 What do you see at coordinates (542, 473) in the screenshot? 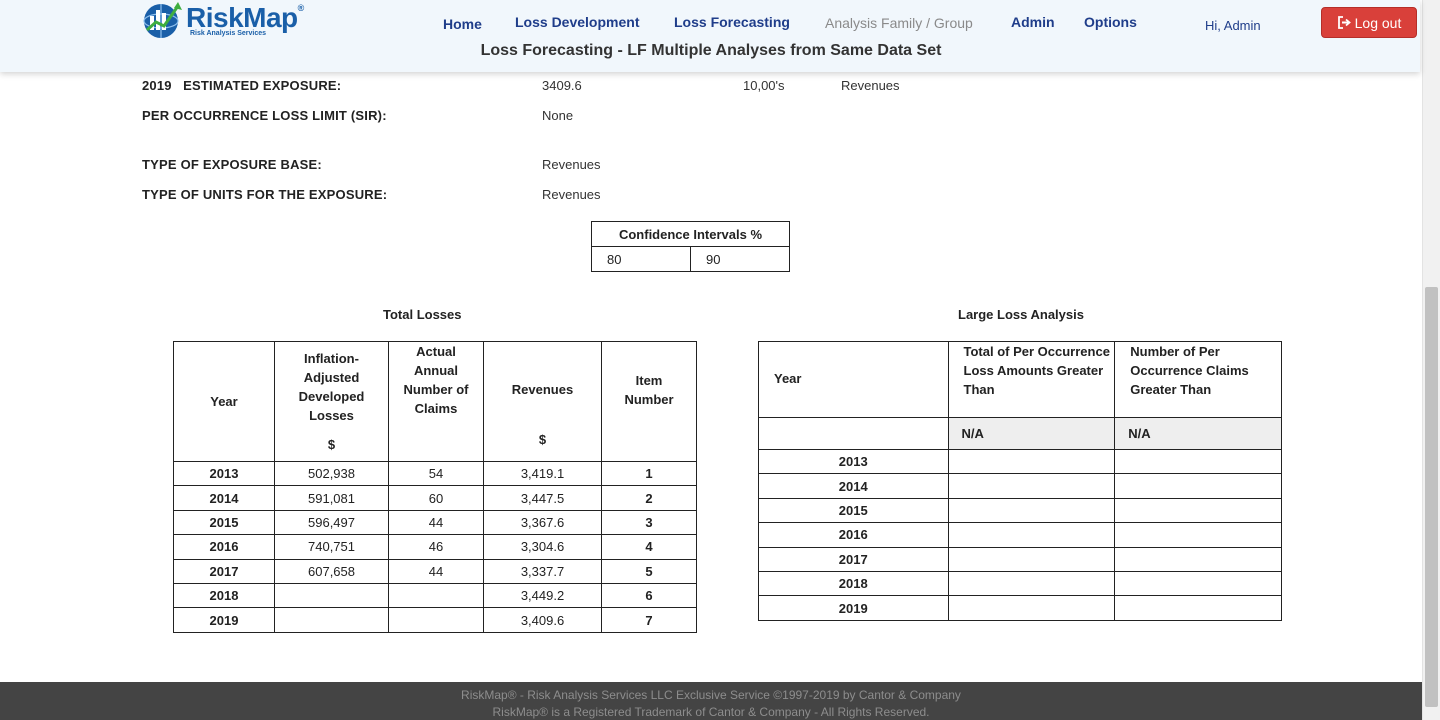
I see `row-revenues: 3,419.1` at bounding box center [542, 473].